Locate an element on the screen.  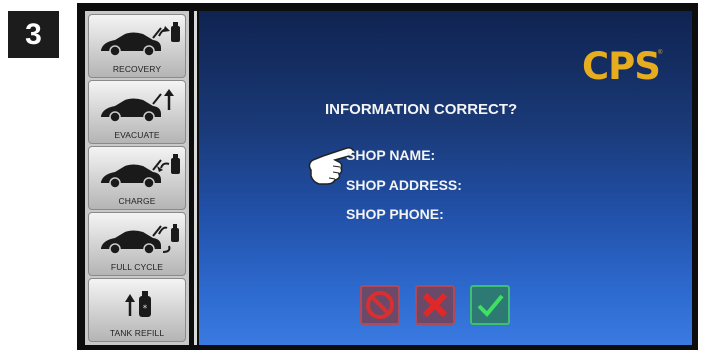
shop-phone-label: SHOP PHONE: is located at coordinates (395, 214).